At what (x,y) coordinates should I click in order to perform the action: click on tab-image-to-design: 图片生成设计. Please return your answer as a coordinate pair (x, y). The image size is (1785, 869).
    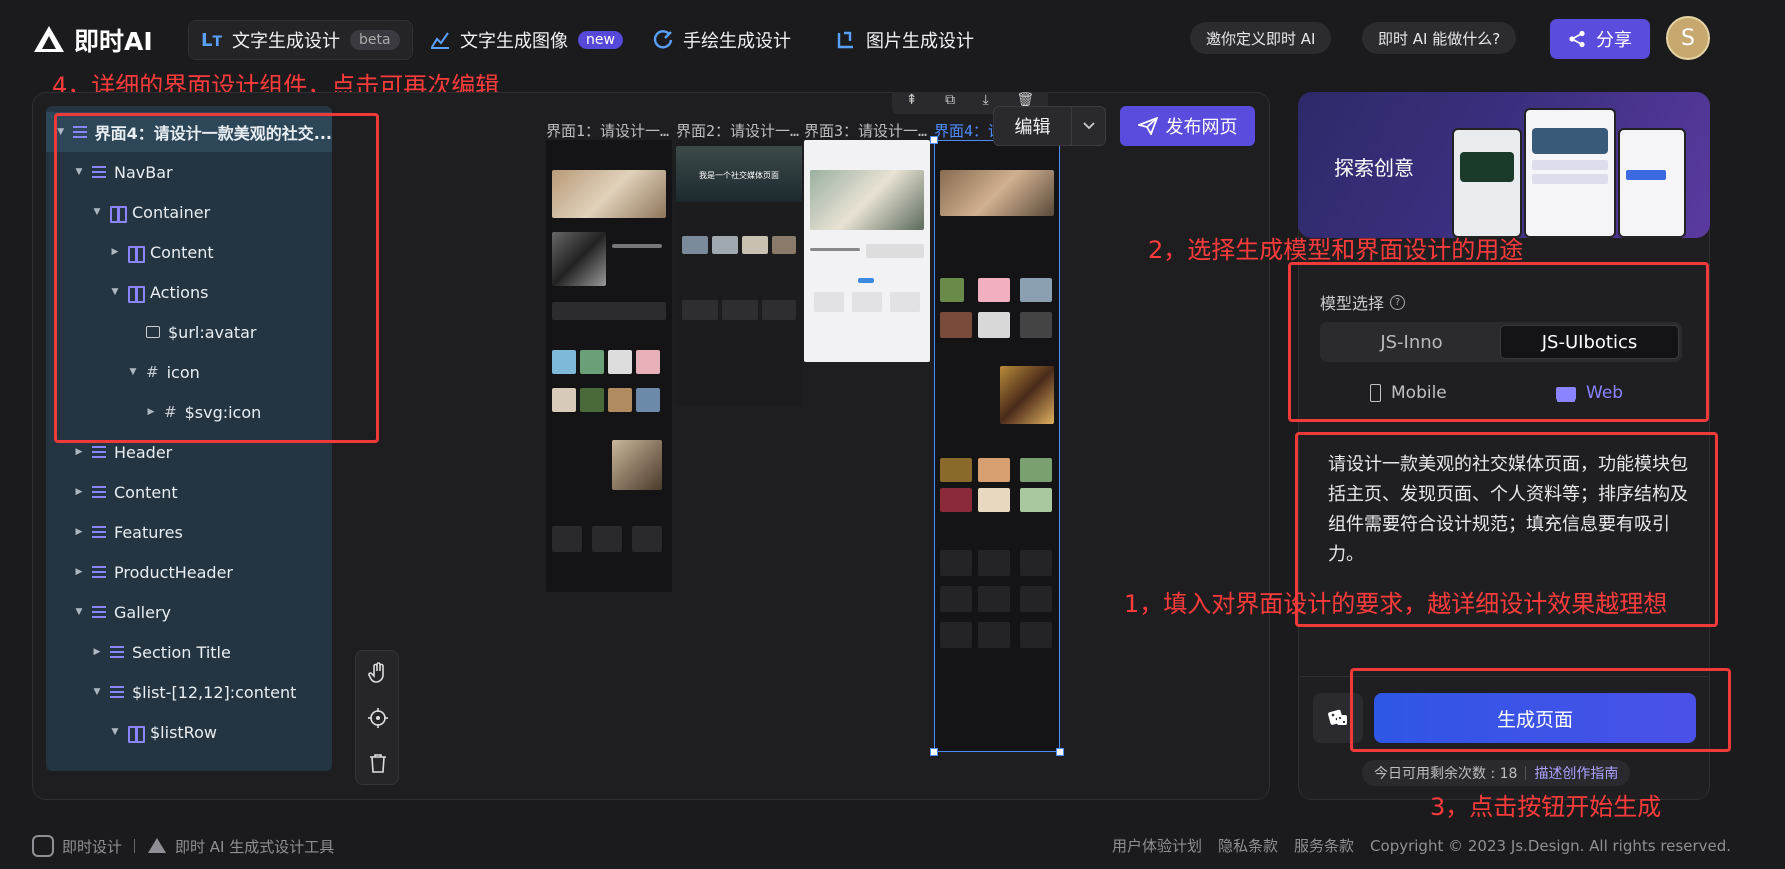
    Looking at the image, I should click on (905, 40).